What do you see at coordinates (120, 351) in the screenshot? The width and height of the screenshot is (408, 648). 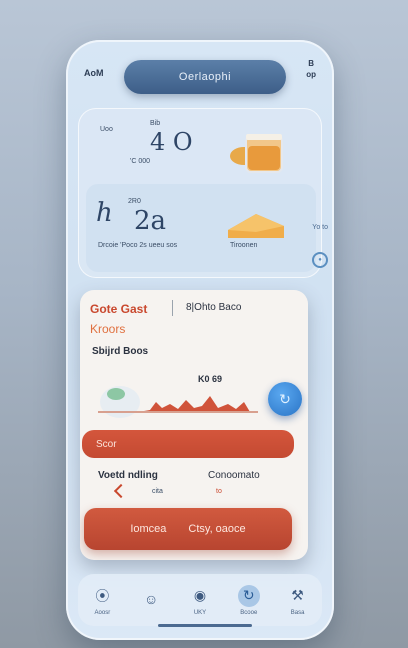 I see `section-label: Sbijrd Boos` at bounding box center [120, 351].